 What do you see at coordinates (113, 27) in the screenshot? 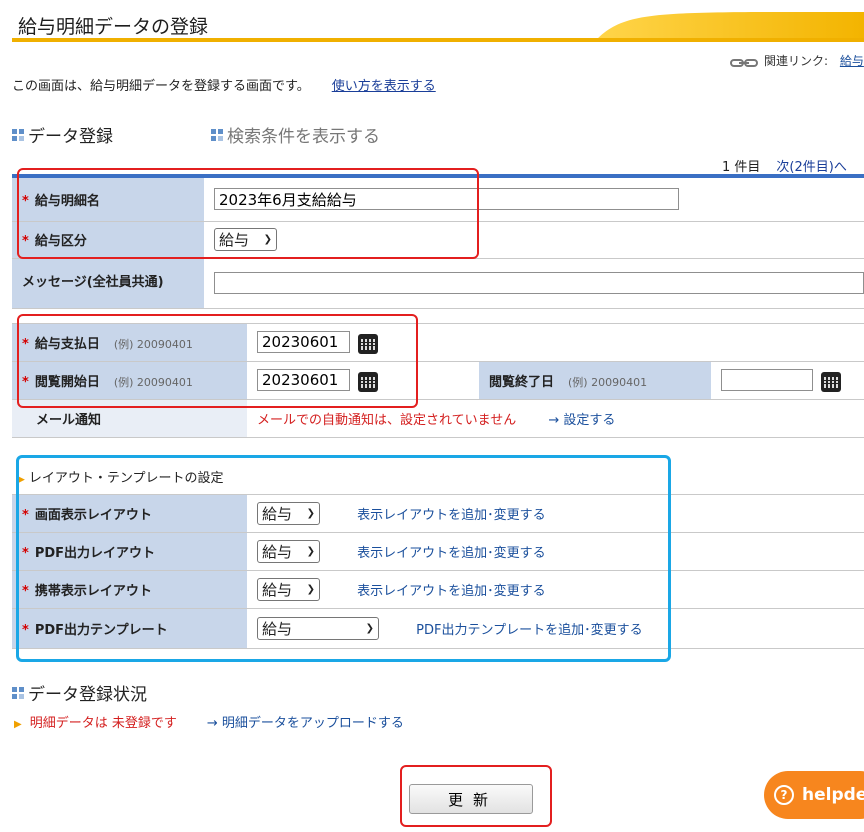
I see `page-title: 給与明細データの登録` at bounding box center [113, 27].